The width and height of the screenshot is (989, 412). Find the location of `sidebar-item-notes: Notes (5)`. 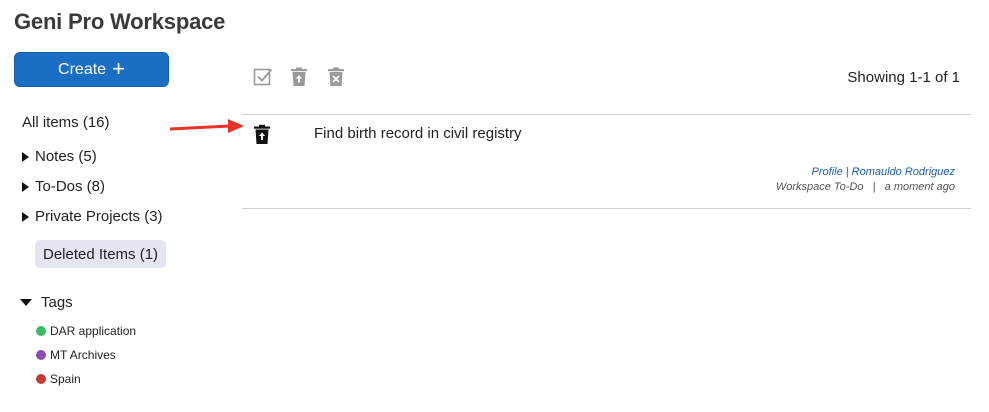

sidebar-item-notes: Notes (5) is located at coordinates (59, 156).